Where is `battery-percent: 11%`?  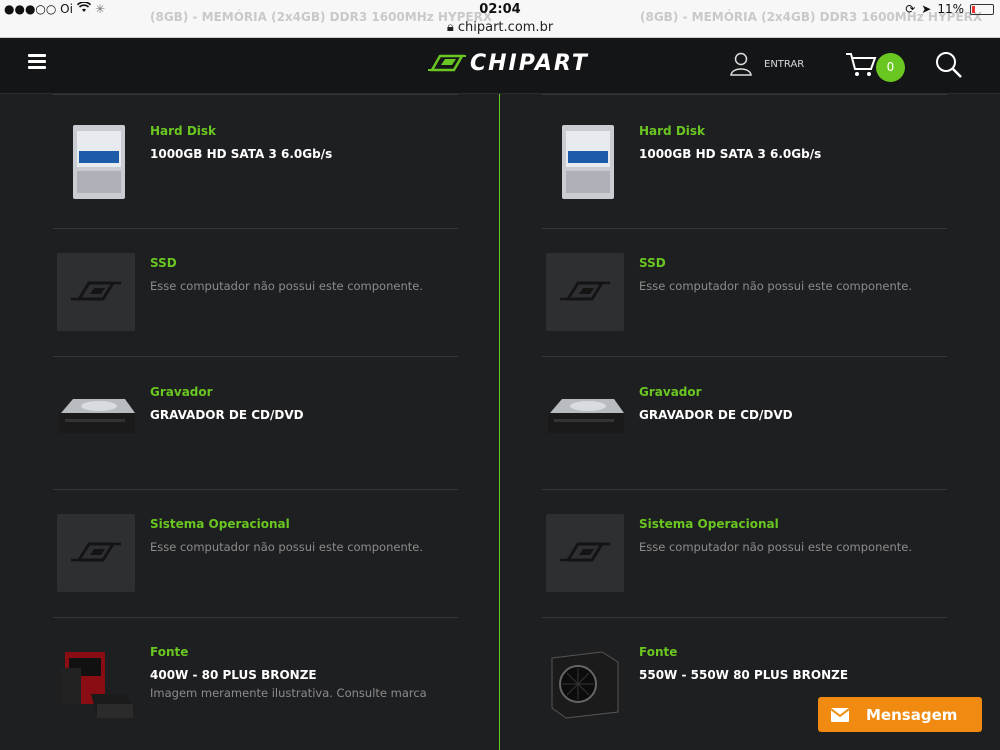
battery-percent: 11% is located at coordinates (950, 9).